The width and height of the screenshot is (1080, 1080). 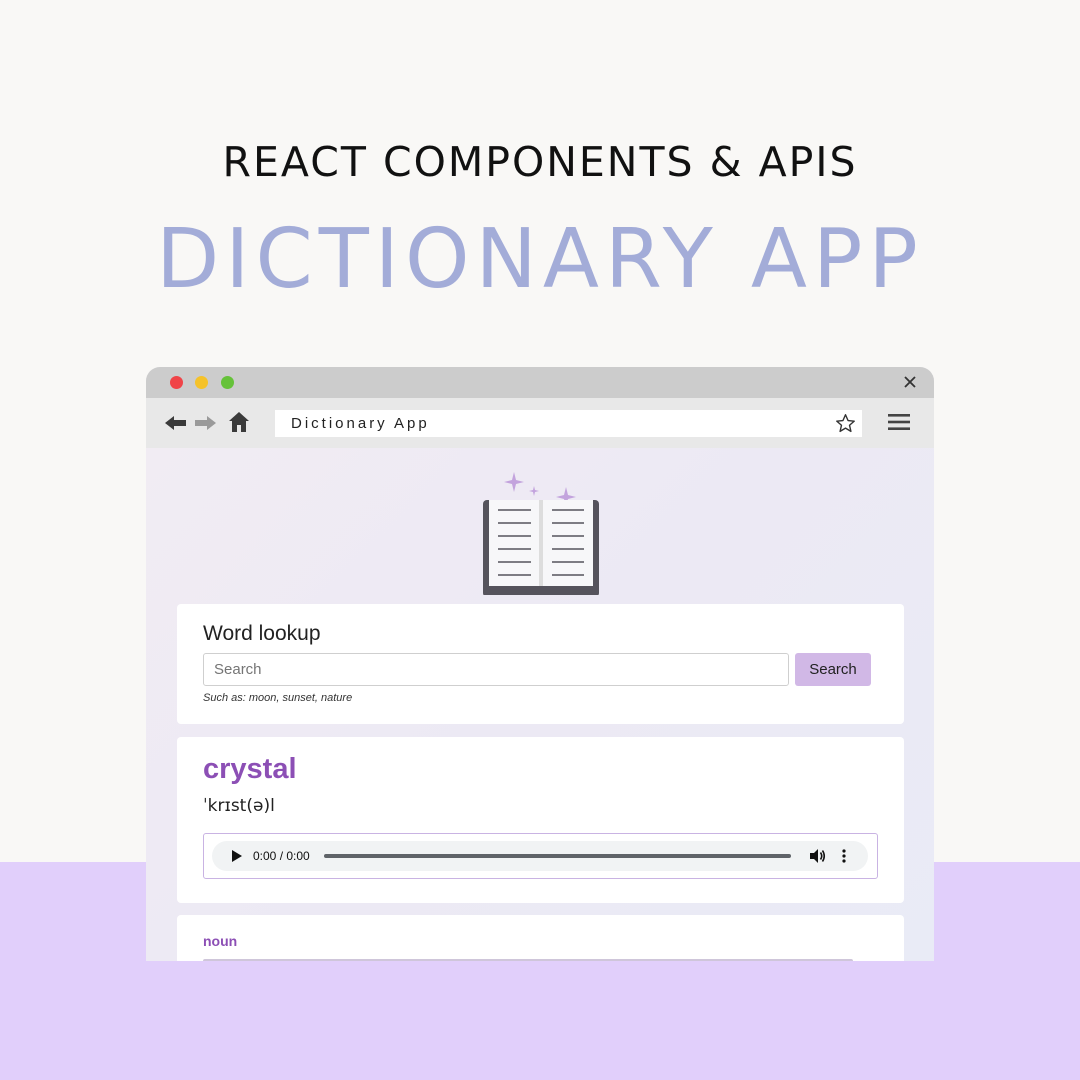 I want to click on audio-player-frame: 0:00 / 0:00, so click(x=540, y=856).